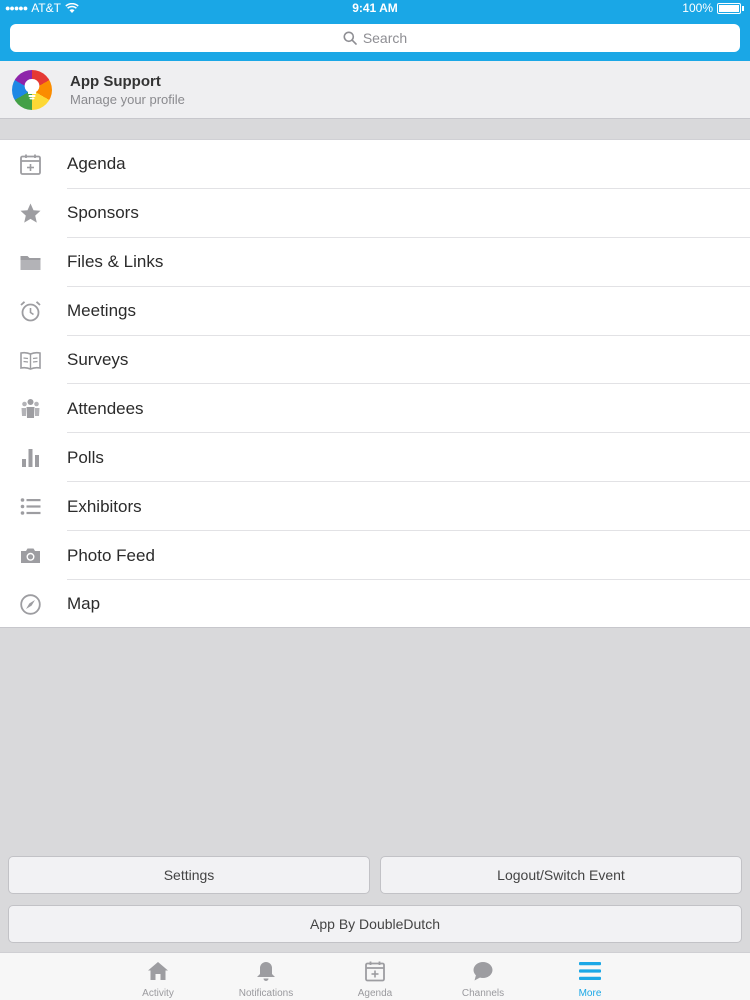 The image size is (750, 1000). Describe the element at coordinates (84, 604) in the screenshot. I see `menu-label-map: Map` at that location.